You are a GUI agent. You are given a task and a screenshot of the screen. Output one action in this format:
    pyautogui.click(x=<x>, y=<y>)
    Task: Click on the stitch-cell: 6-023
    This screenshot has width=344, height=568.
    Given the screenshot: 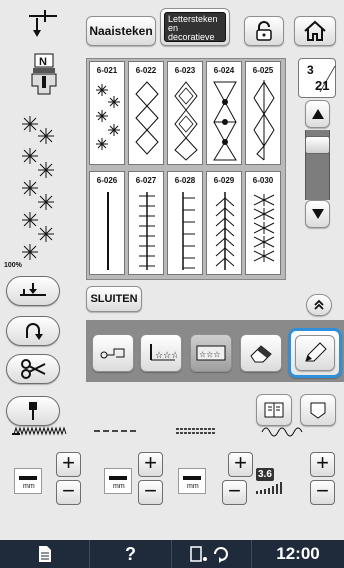 What is the action you would take?
    pyautogui.click(x=185, y=113)
    